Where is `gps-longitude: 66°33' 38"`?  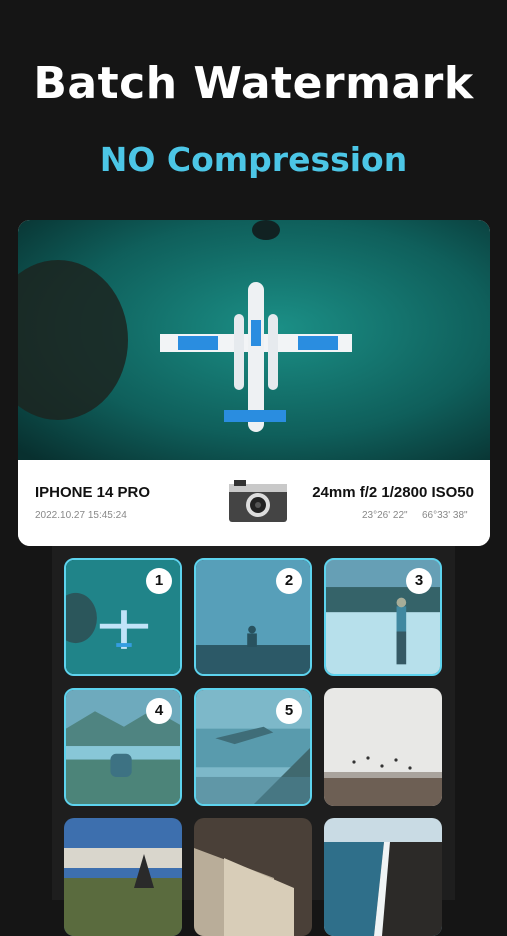 gps-longitude: 66°33' 38" is located at coordinates (445, 515).